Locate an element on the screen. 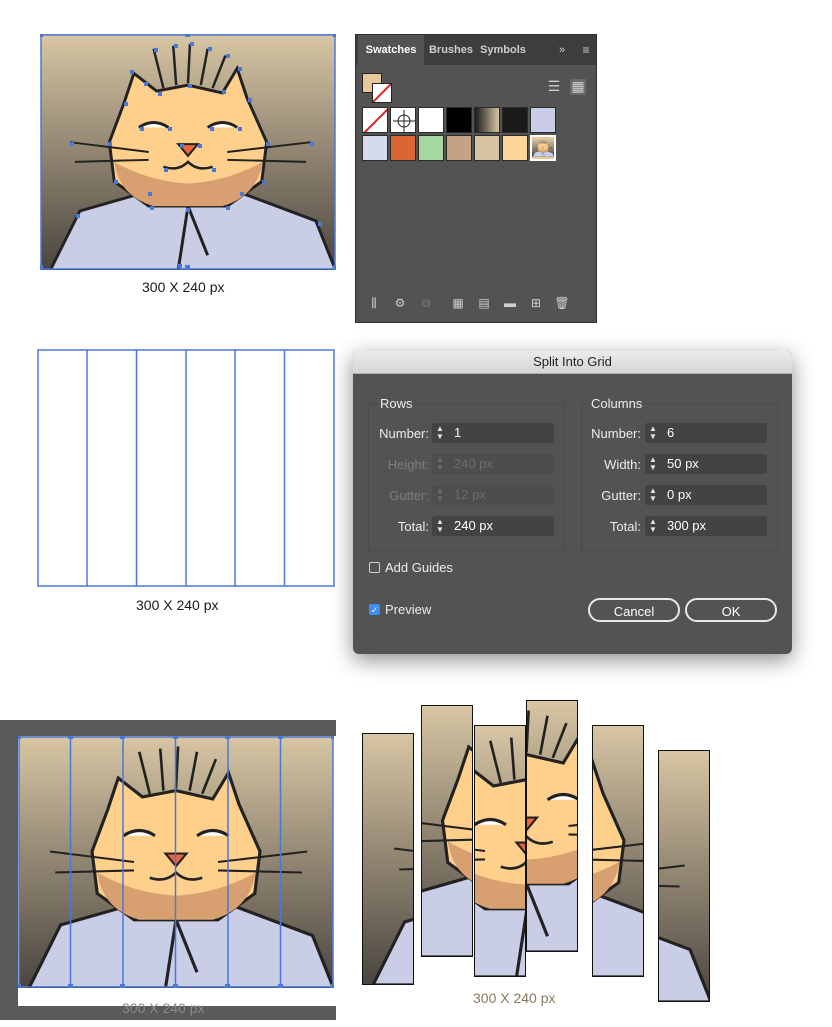  size-caption-middle: 300 X 240 px is located at coordinates (177, 605).